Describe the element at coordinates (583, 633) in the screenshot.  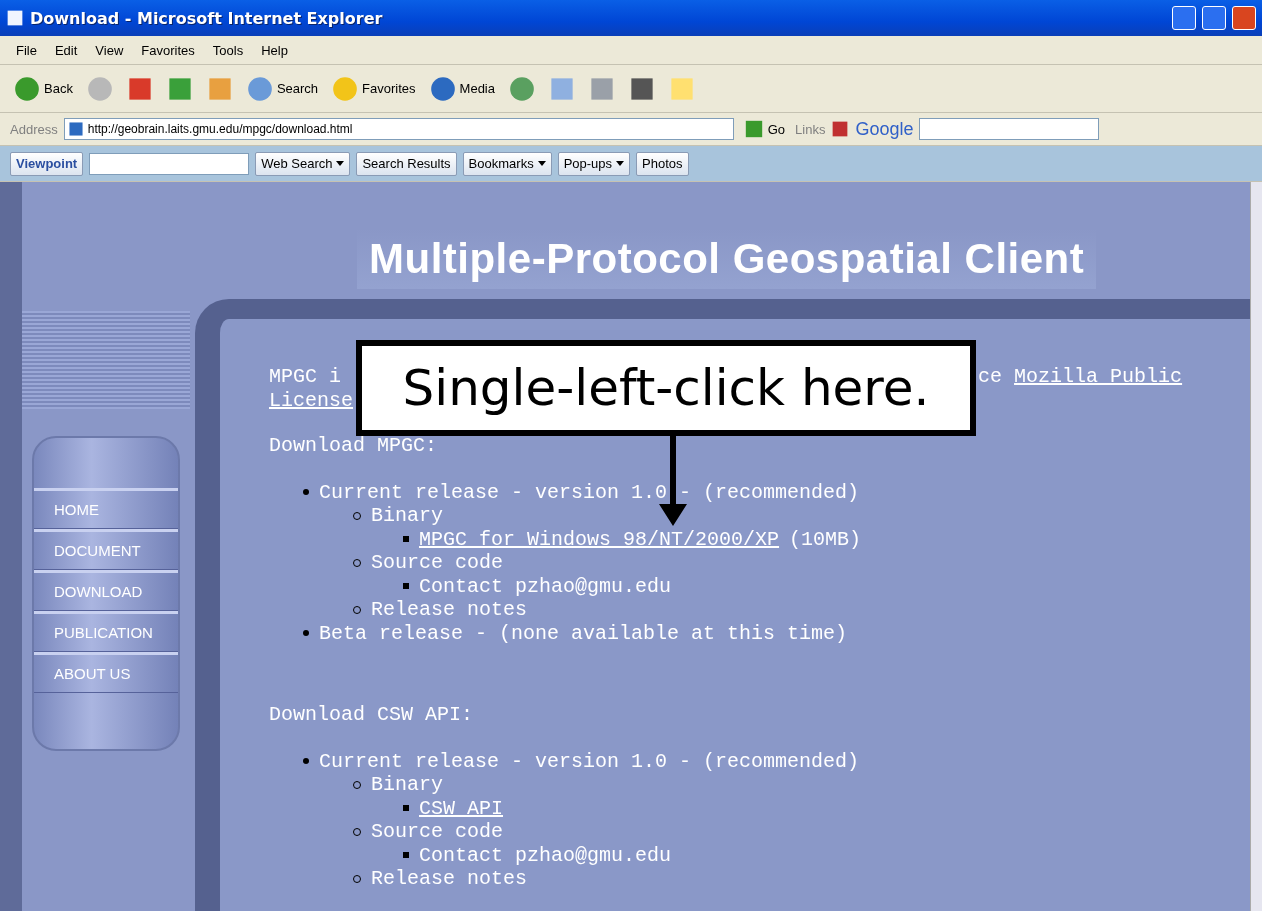
I see `list-item-text: Beta release - (none available at this time)` at that location.